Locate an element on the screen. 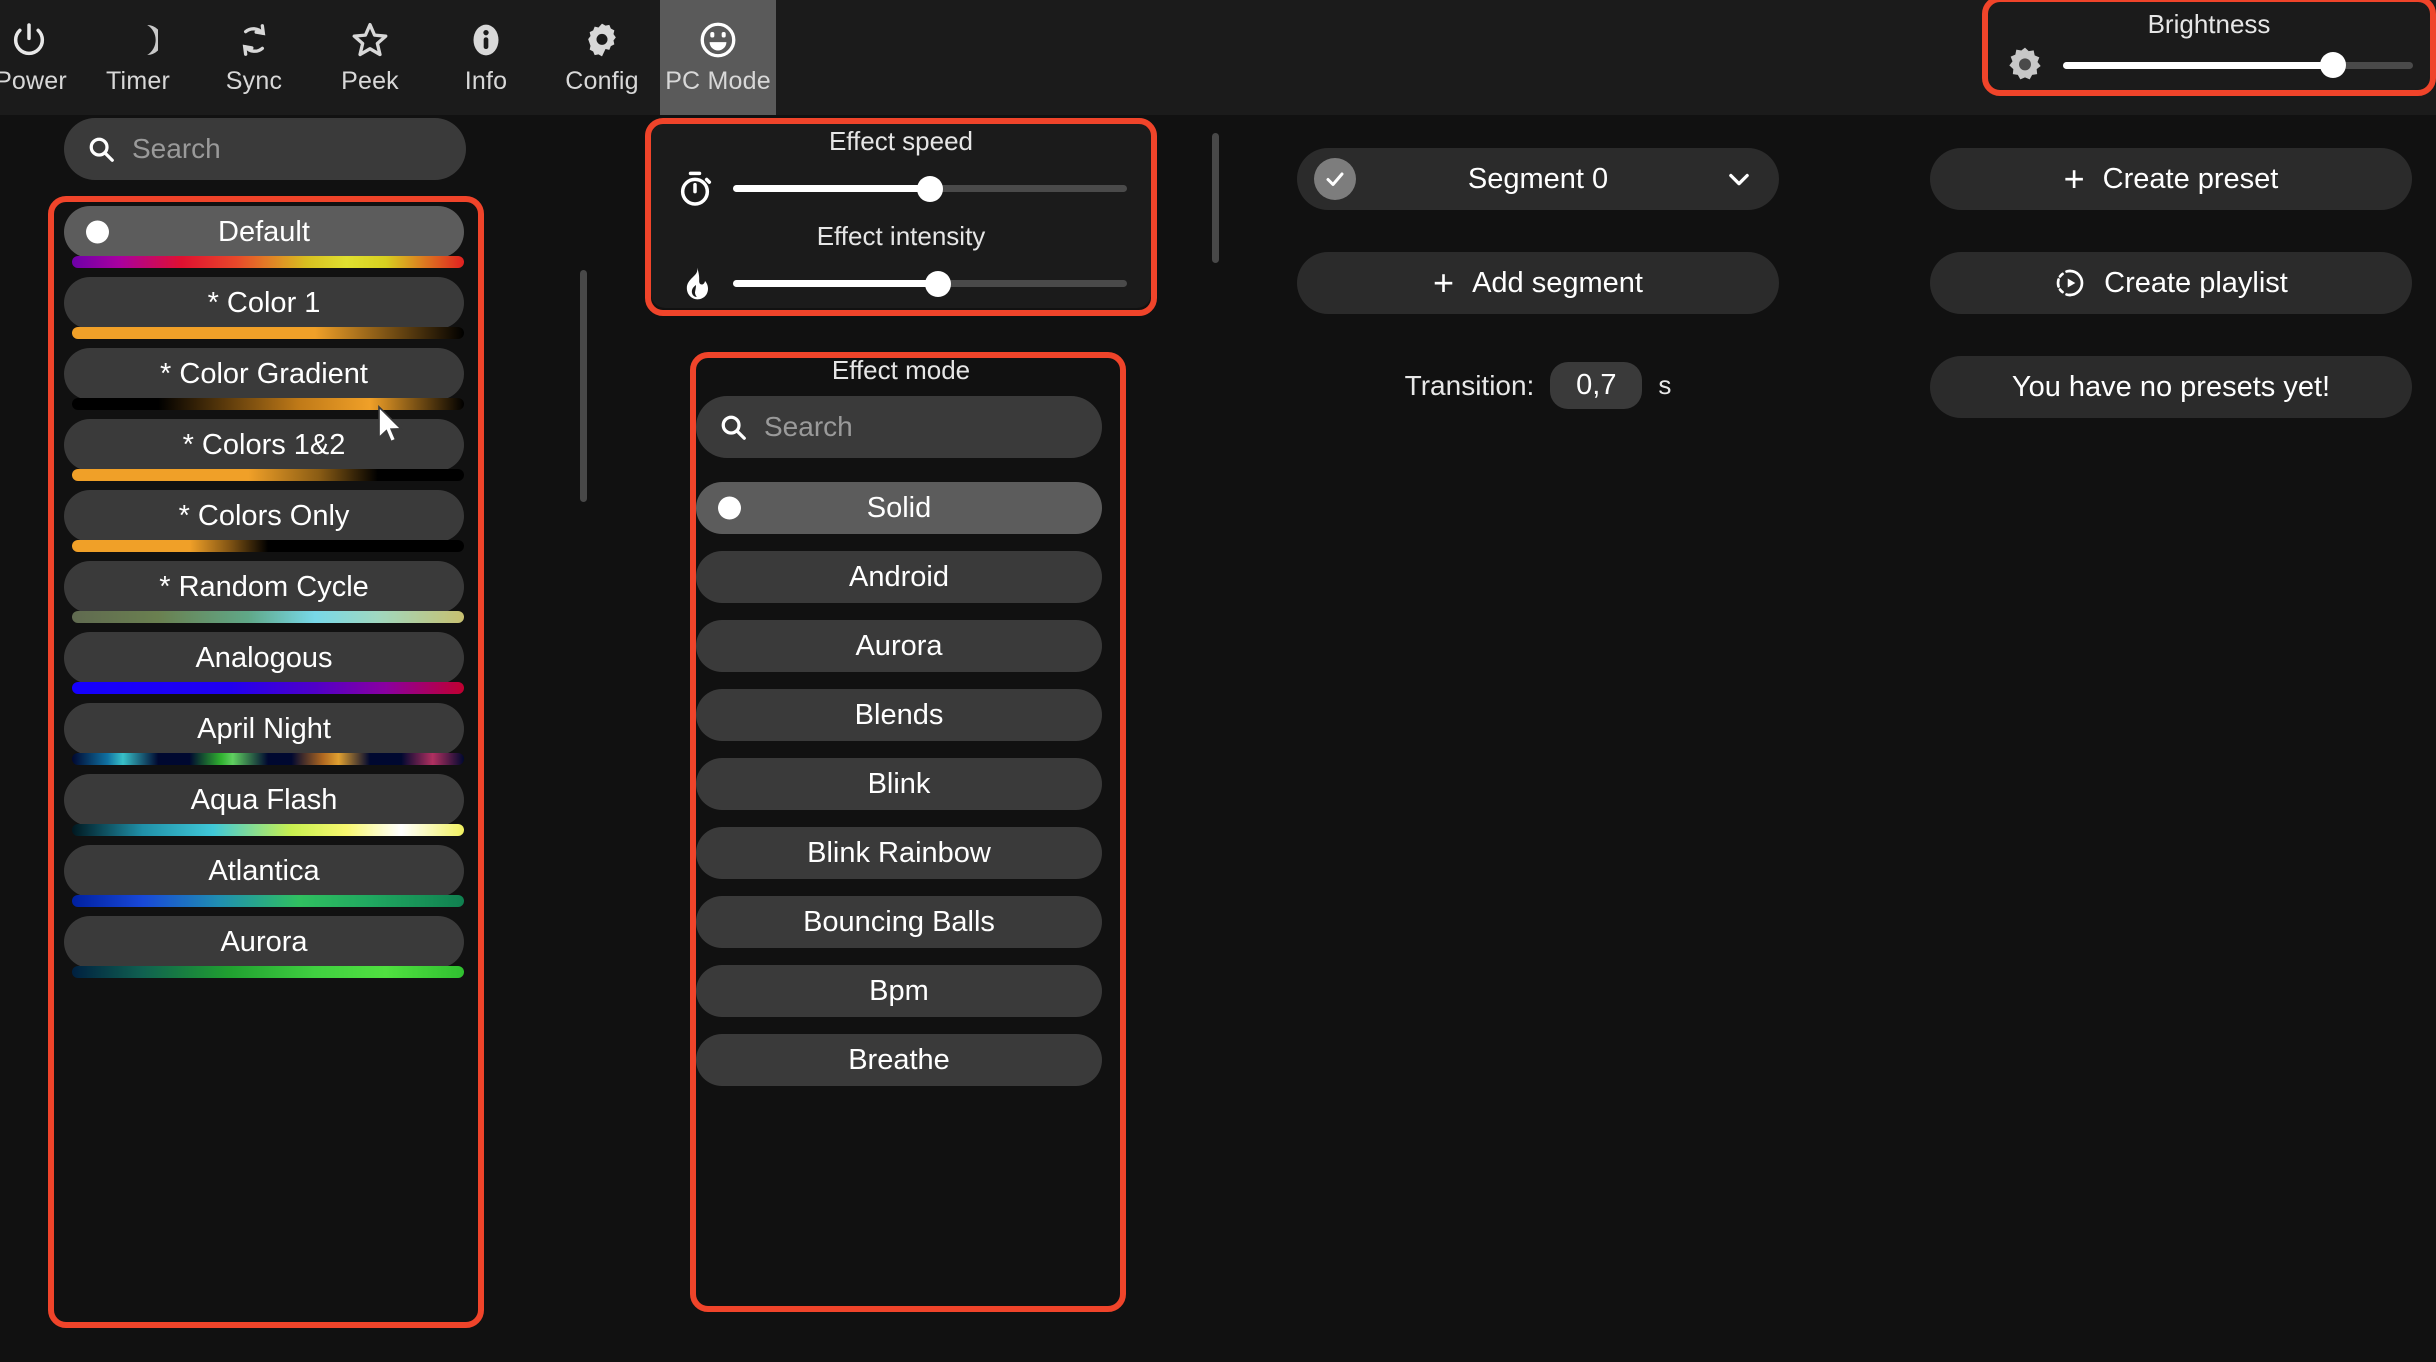 Image resolution: width=2436 pixels, height=1362 pixels. tab-pc-mode: PC Mode is located at coordinates (718, 57).